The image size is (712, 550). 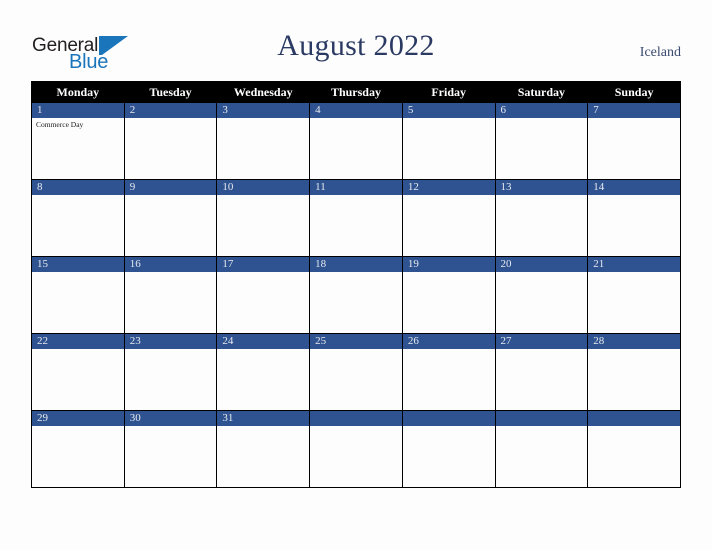 What do you see at coordinates (170, 141) in the screenshot?
I see `calendar-day-cell: 2` at bounding box center [170, 141].